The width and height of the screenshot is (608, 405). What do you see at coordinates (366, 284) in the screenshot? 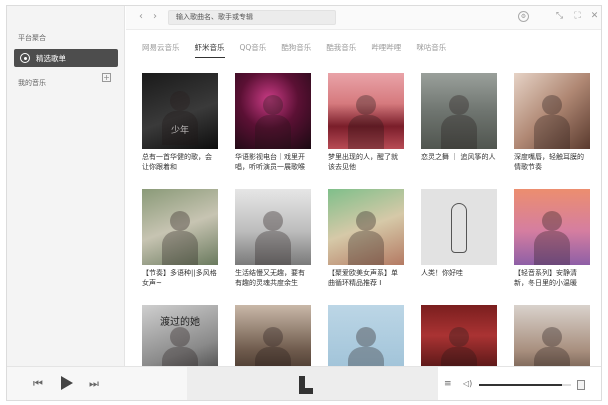
I see `playlist-title: 【聚爱欧美女声系】单曲循环精品推荐 I` at bounding box center [366, 284].